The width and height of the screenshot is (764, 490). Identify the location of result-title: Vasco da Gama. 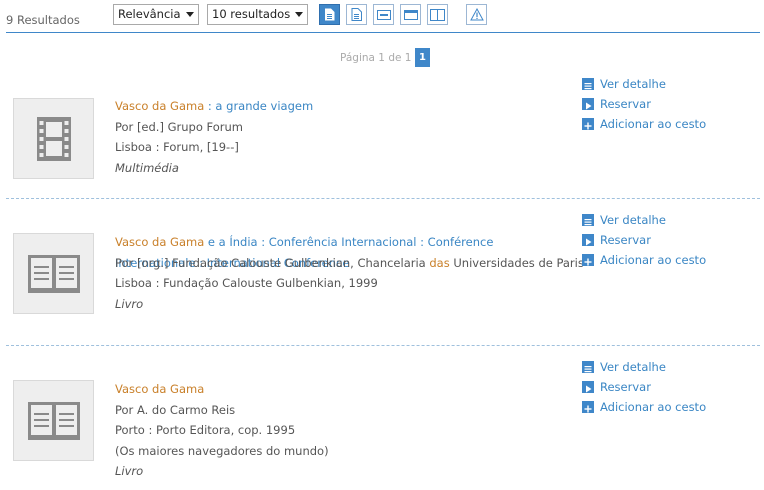
(335, 389).